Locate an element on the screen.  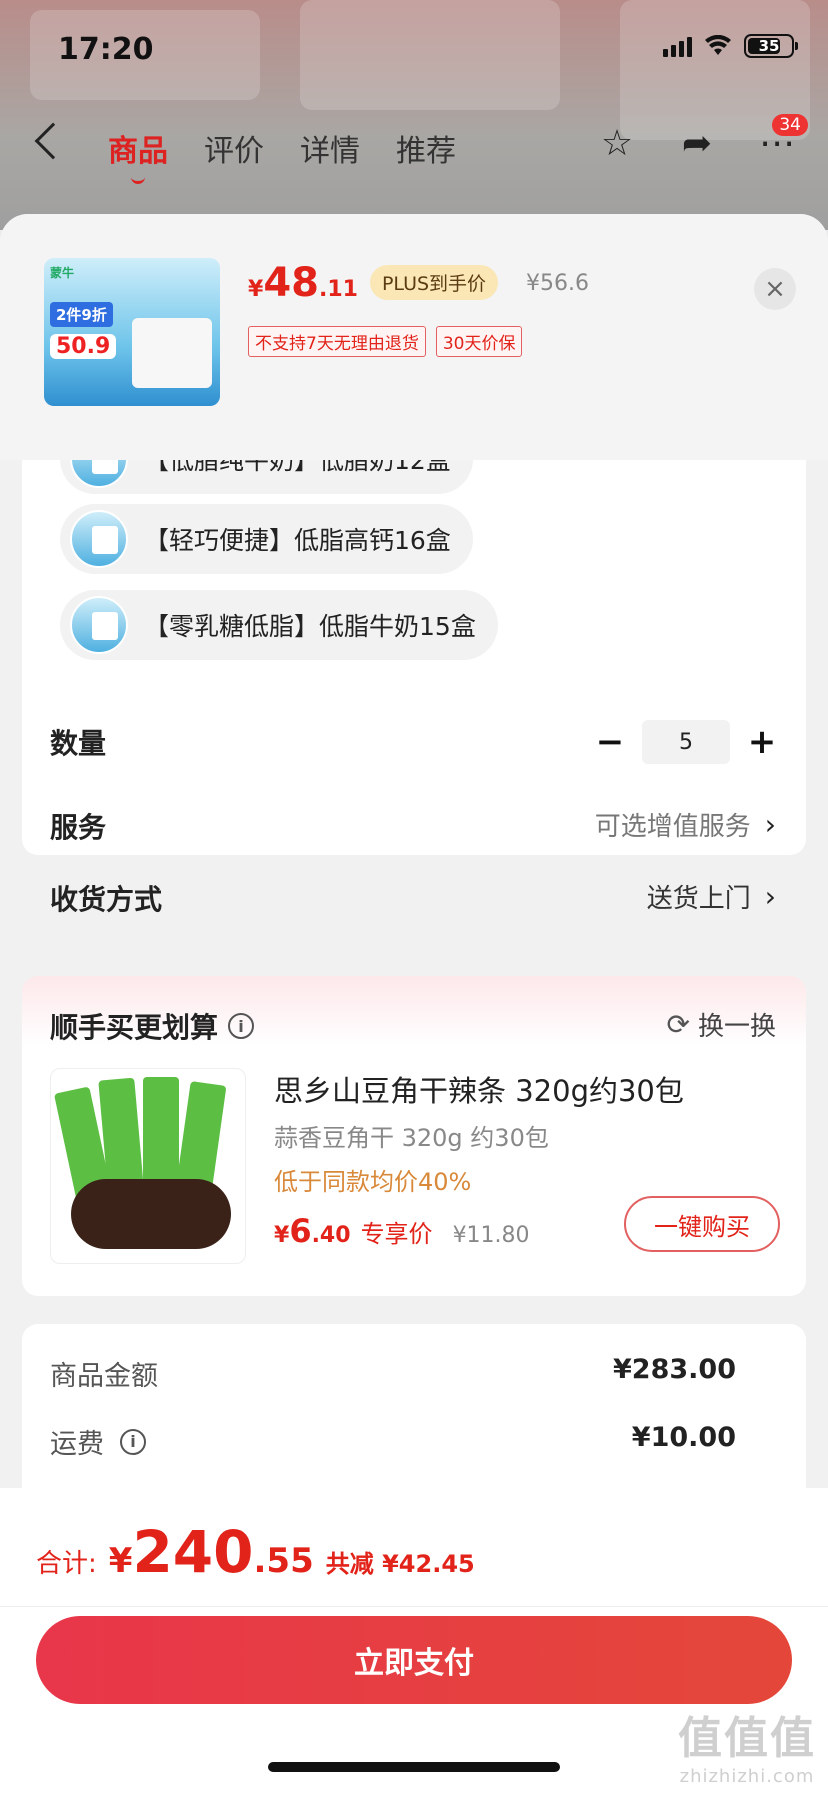
promo-tag: 2件9折 is located at coordinates (81, 314).